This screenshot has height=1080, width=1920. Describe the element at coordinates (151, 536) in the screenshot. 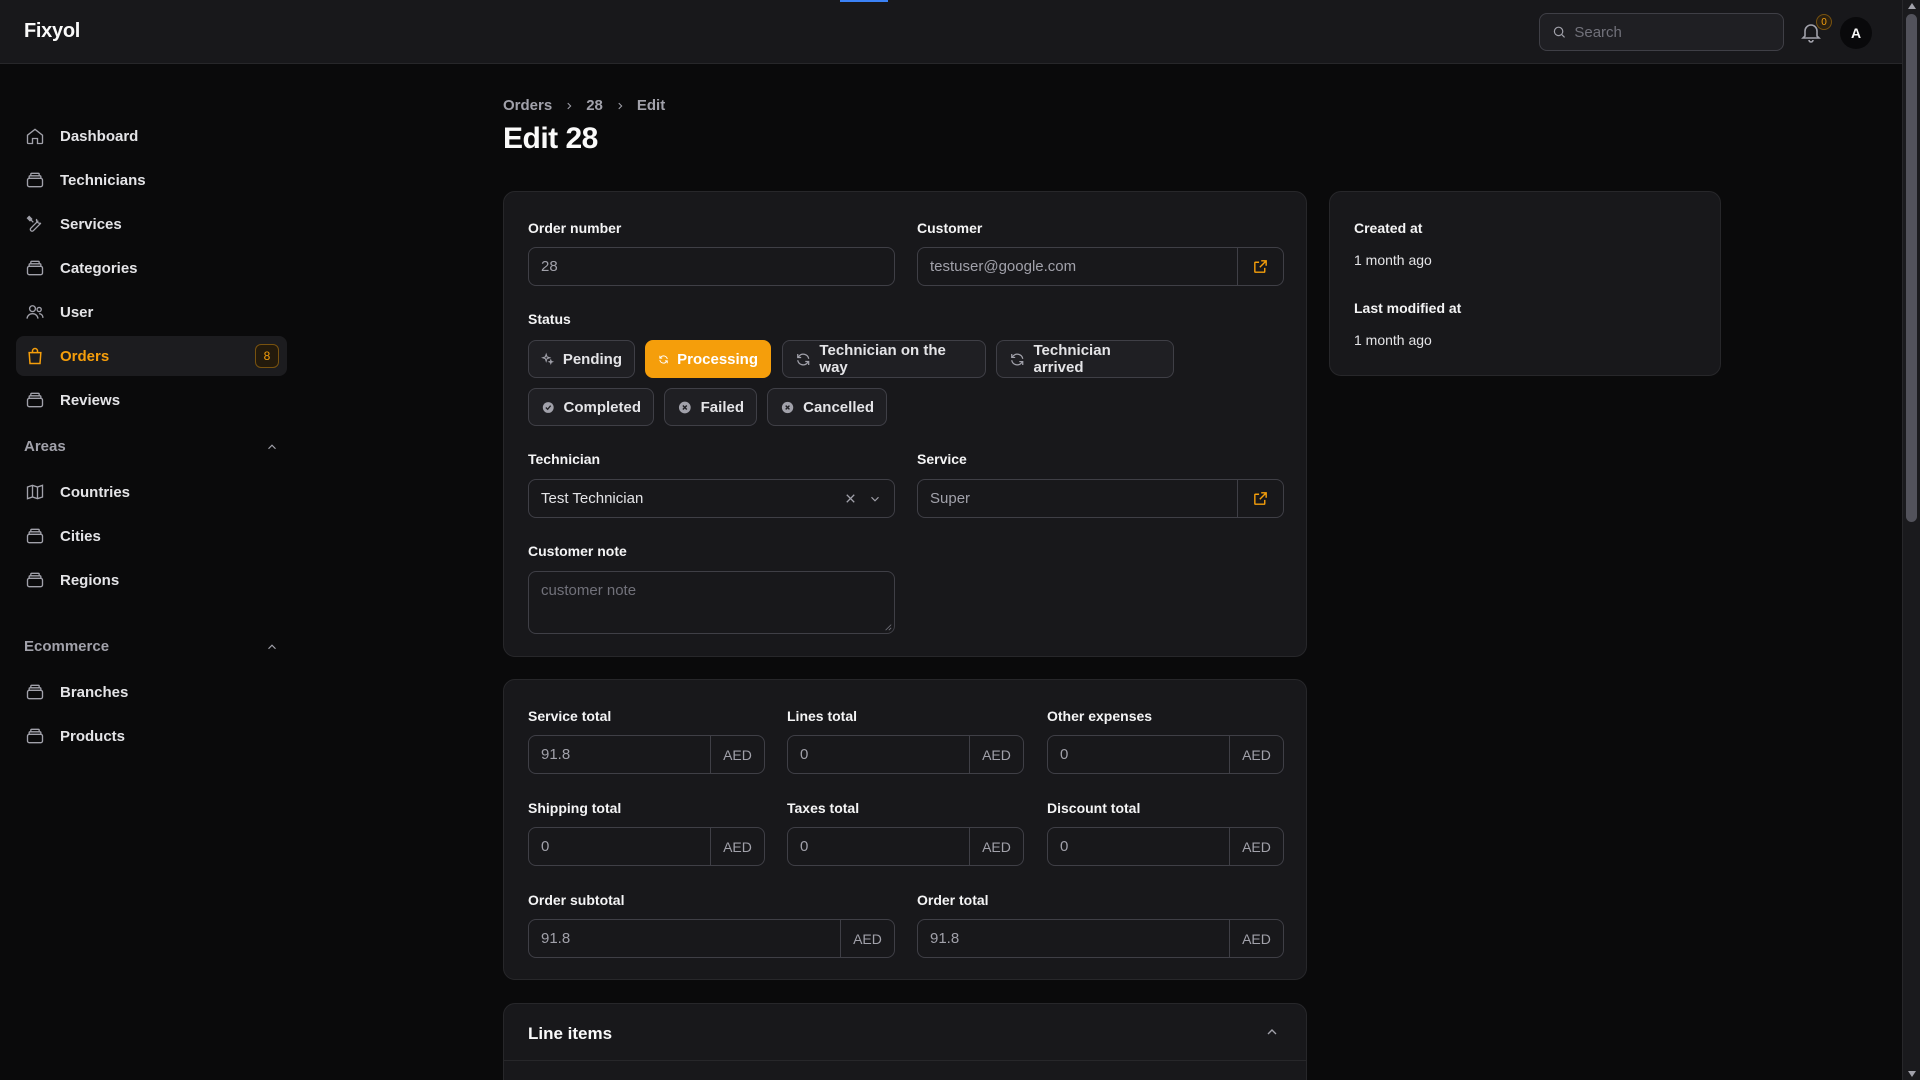

I see `sidebar-item-cities: Cities` at that location.